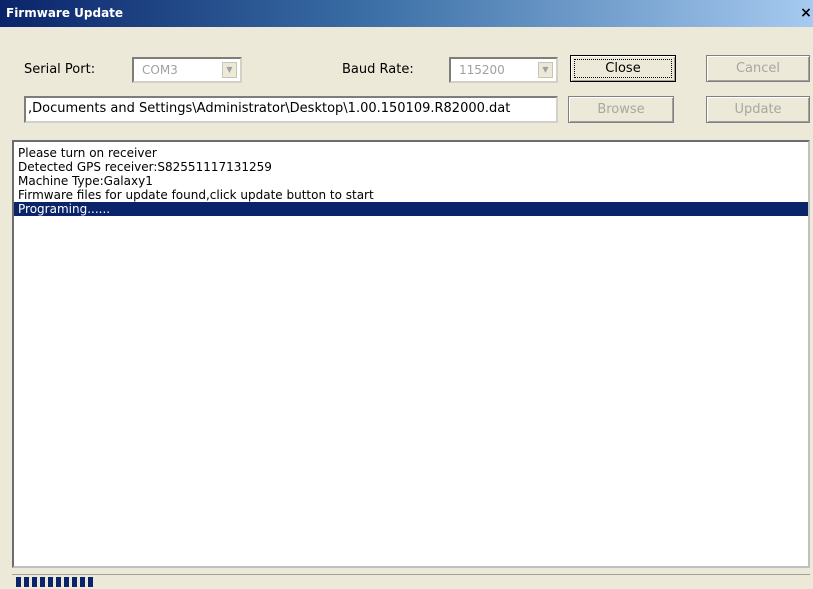 Image resolution: width=813 pixels, height=589 pixels. Describe the element at coordinates (187, 70) in the screenshot. I see `serial-port-select: COM3 ▼` at that location.